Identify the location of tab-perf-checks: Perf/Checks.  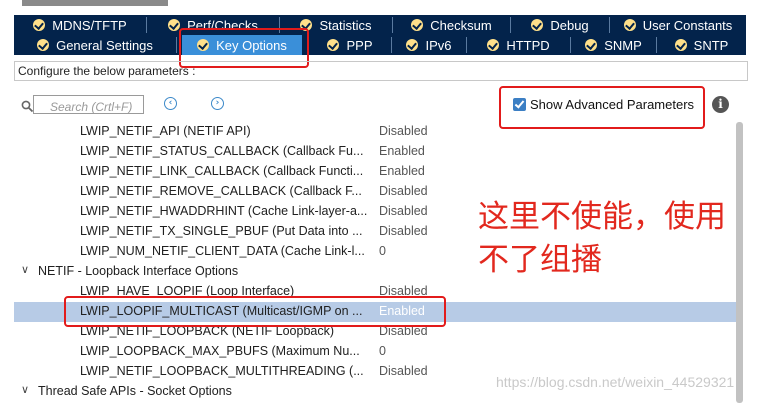
(213, 25).